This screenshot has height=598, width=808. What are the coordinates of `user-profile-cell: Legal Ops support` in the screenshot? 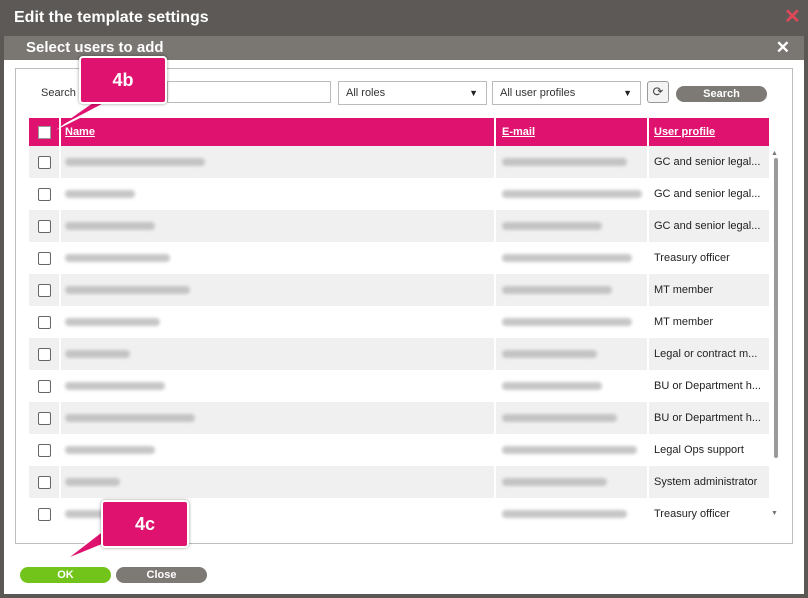 It's located at (699, 450).